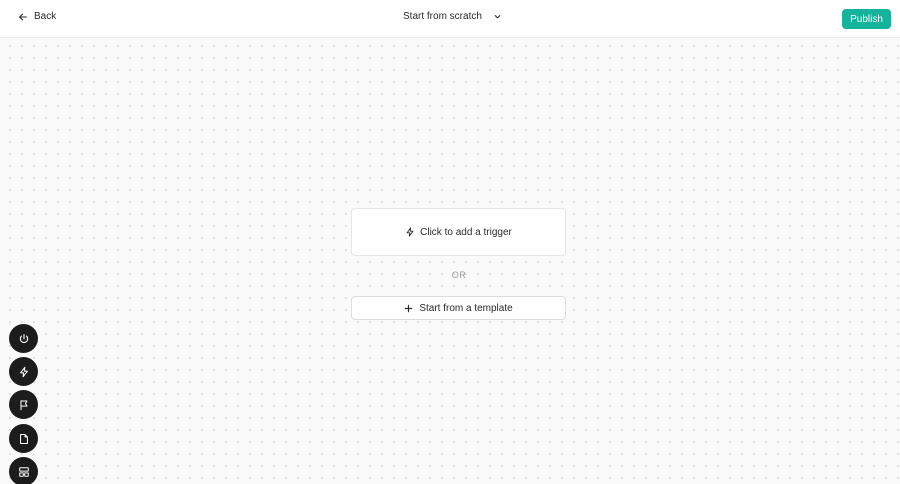 The width and height of the screenshot is (900, 484). What do you see at coordinates (23, 16) in the screenshot?
I see `arrow-left-icon` at bounding box center [23, 16].